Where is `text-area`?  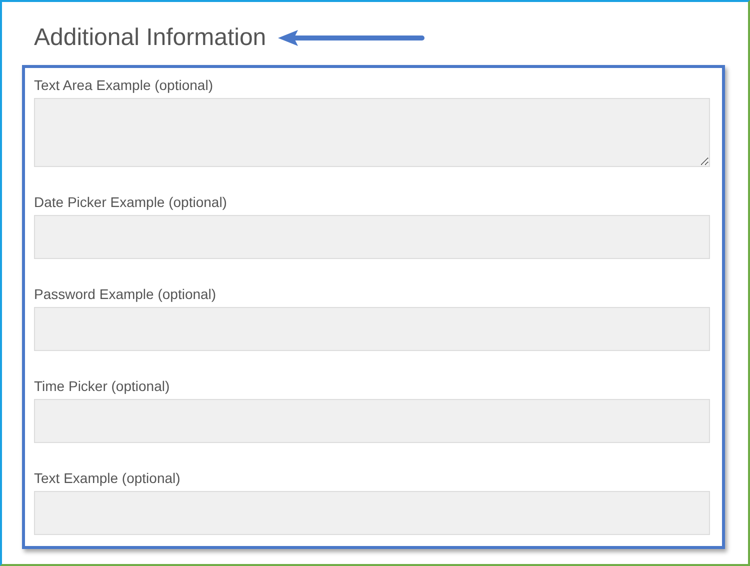
text-area is located at coordinates (372, 132).